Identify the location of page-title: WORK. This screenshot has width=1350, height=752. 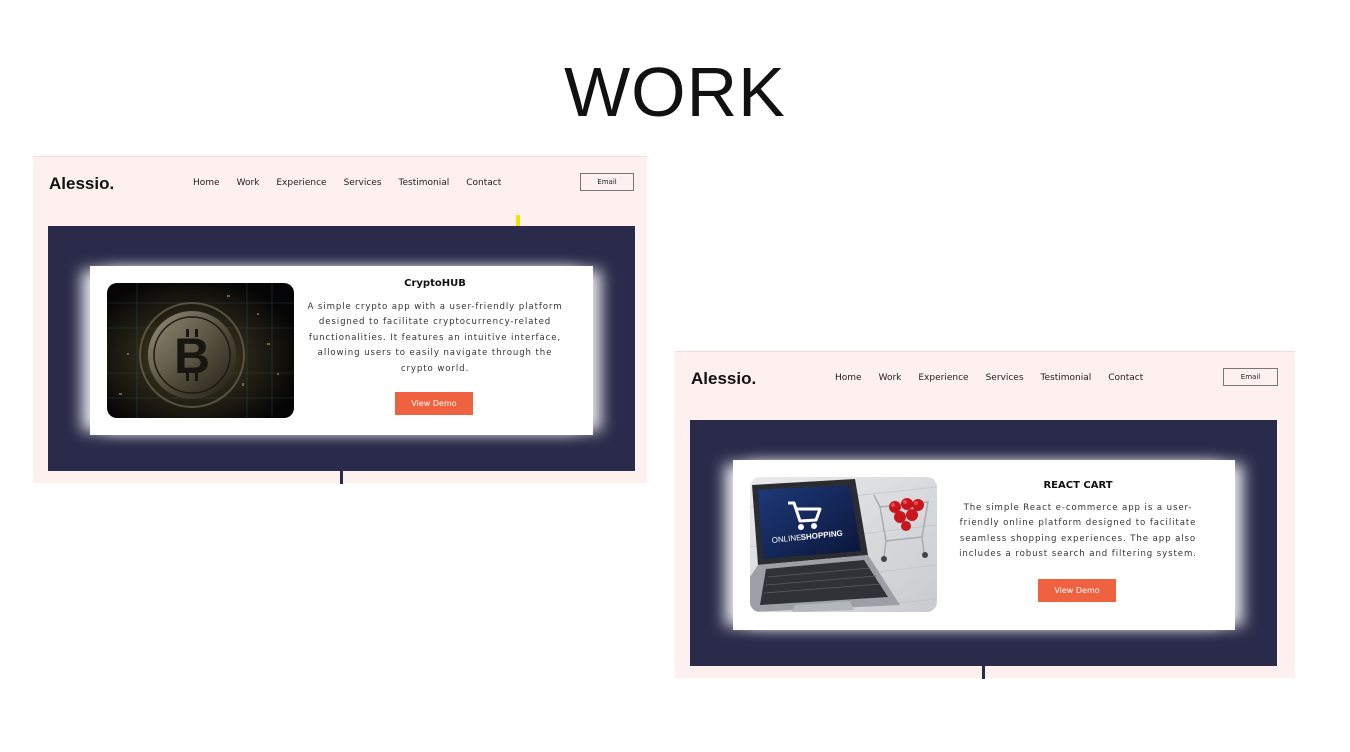
(675, 92).